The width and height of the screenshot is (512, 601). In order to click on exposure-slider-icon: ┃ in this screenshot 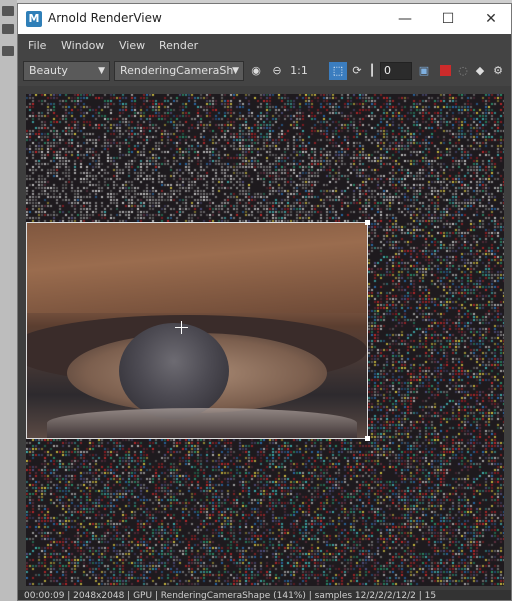, I will do `click(372, 71)`.